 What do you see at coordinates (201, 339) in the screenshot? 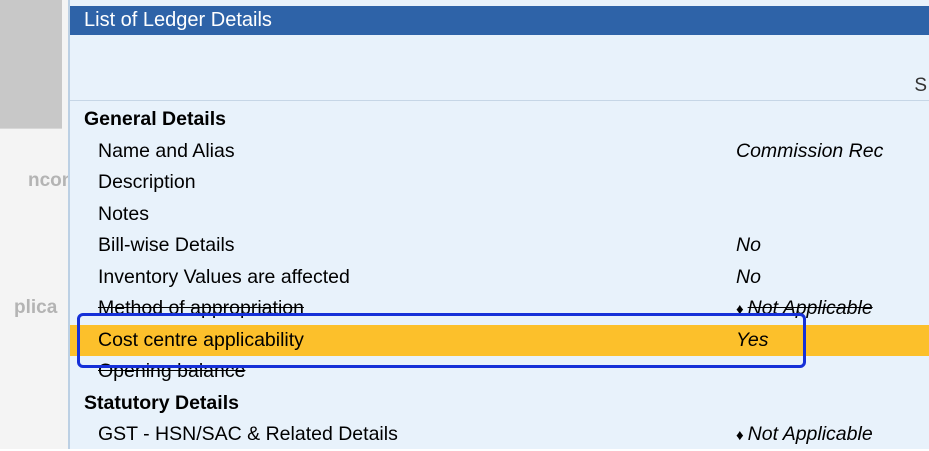
I see `row-label: Cost centre applicability` at bounding box center [201, 339].